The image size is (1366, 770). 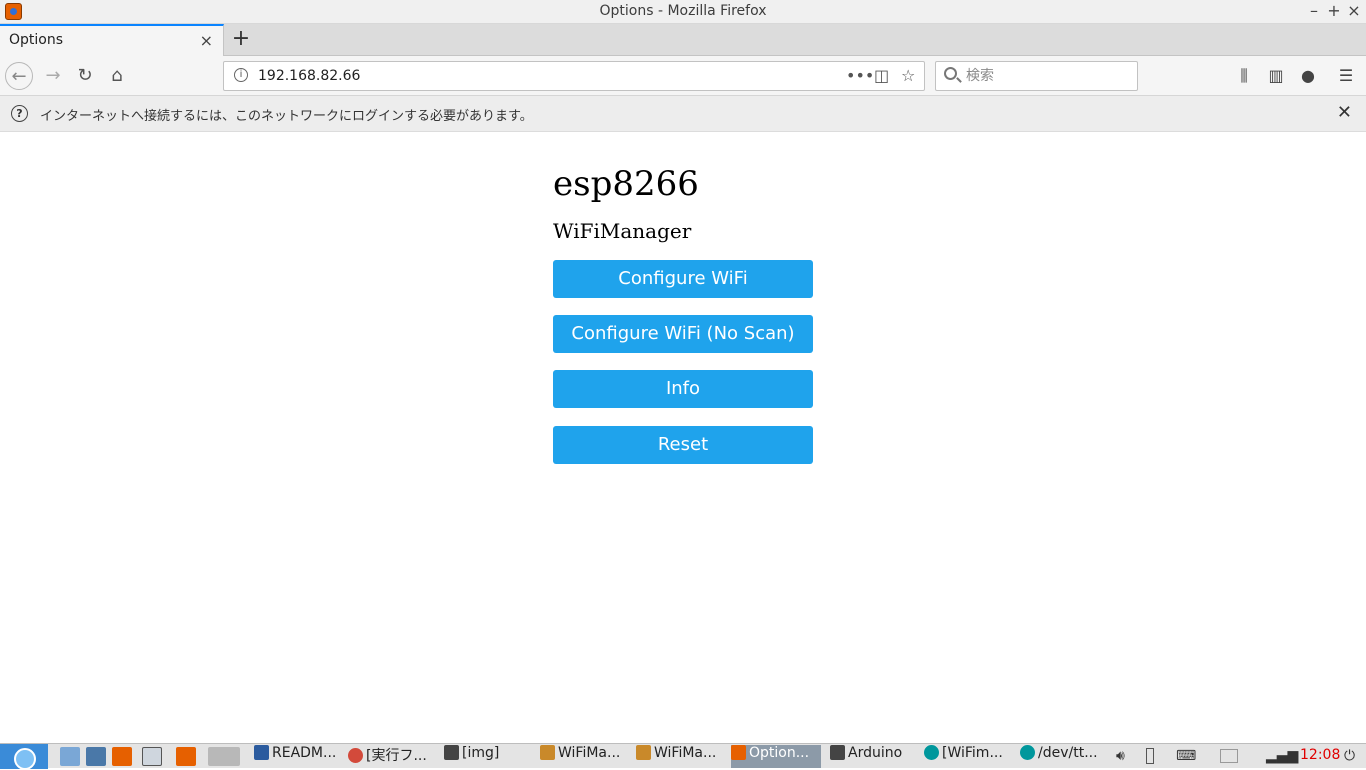 What do you see at coordinates (1349, 756) in the screenshot?
I see `power-icon: ⏻` at bounding box center [1349, 756].